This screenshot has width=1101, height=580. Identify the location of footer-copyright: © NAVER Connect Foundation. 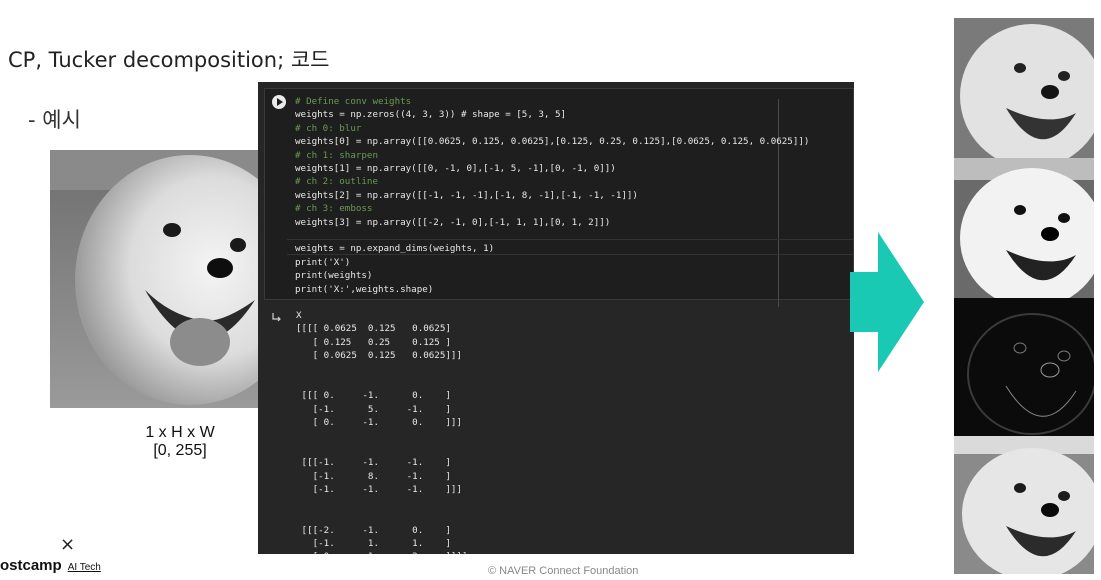
(563, 571).